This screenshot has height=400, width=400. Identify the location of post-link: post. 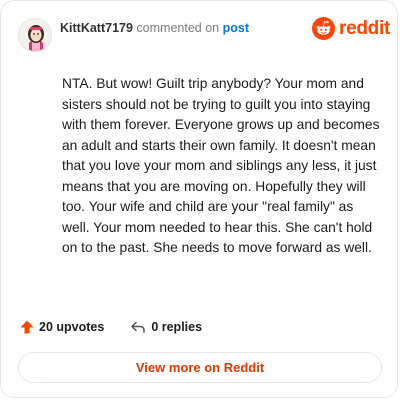
(236, 28).